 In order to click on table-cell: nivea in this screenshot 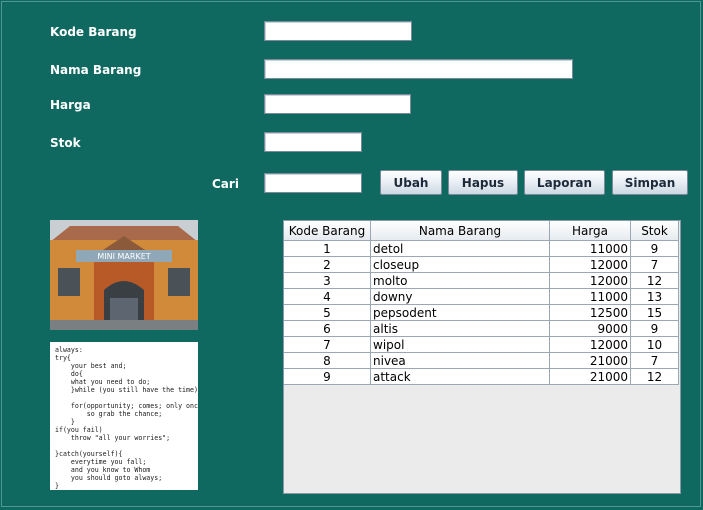, I will do `click(460, 360)`.